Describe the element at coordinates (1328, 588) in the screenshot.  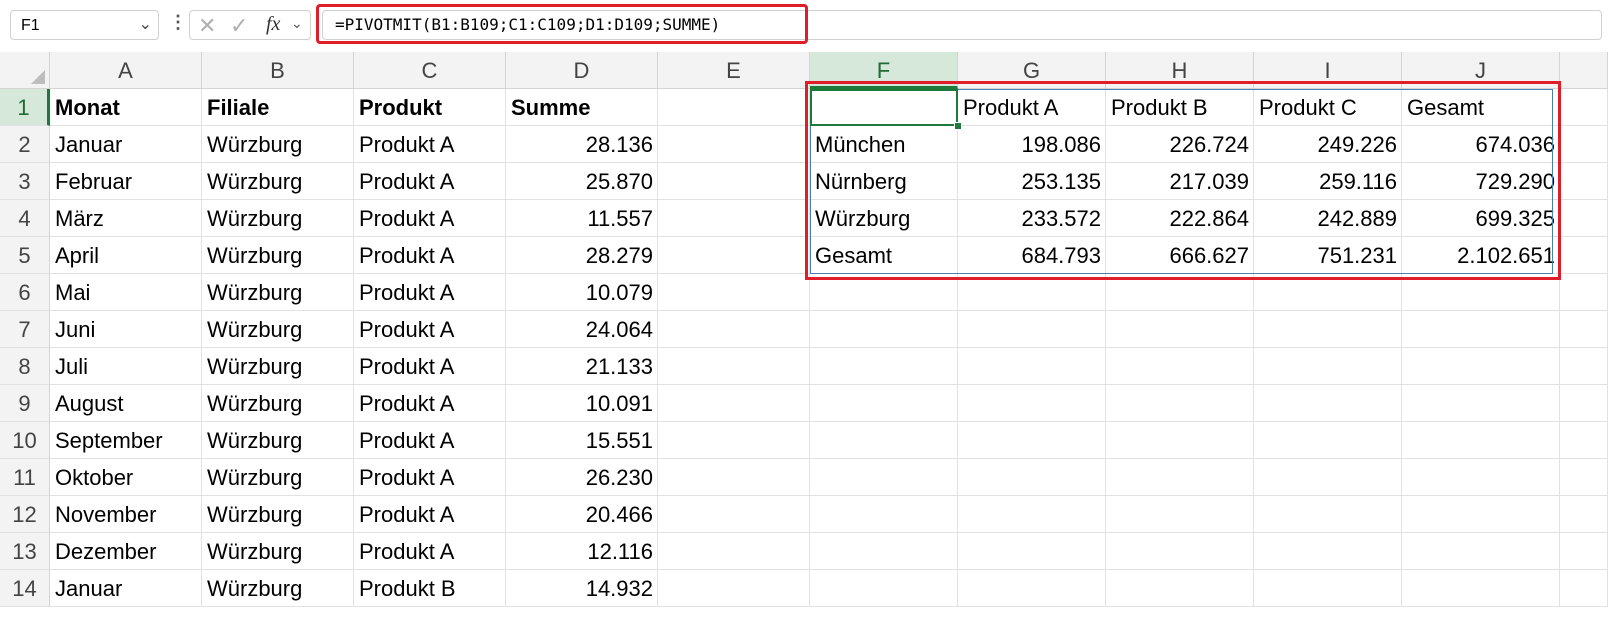
I see `cell-i14` at that location.